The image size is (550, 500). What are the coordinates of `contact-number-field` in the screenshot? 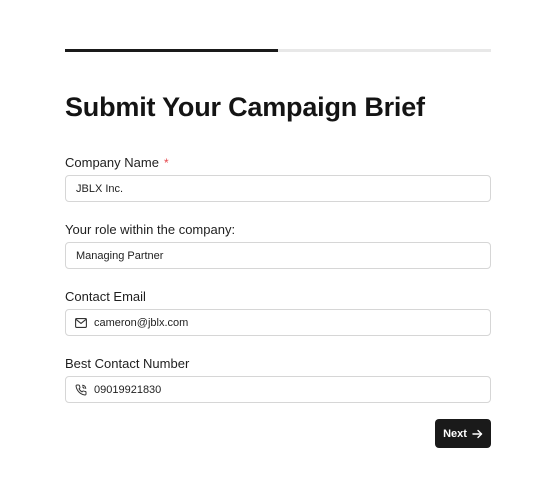 It's located at (278, 389).